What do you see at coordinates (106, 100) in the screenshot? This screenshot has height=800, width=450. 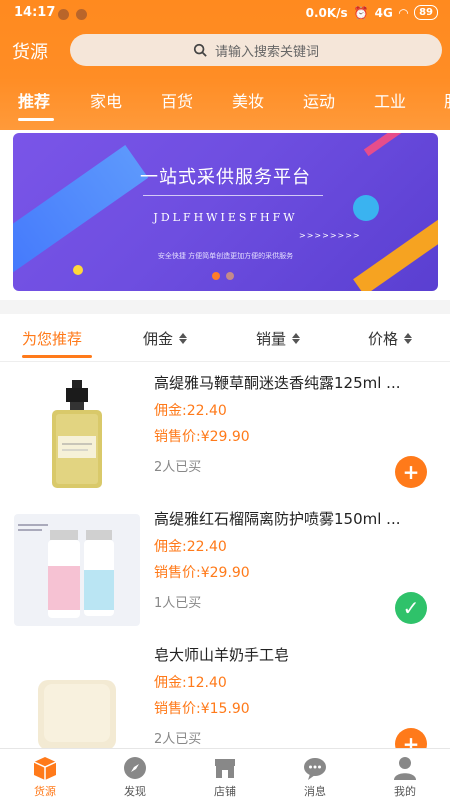 I see `tab-appliances: 家电` at bounding box center [106, 100].